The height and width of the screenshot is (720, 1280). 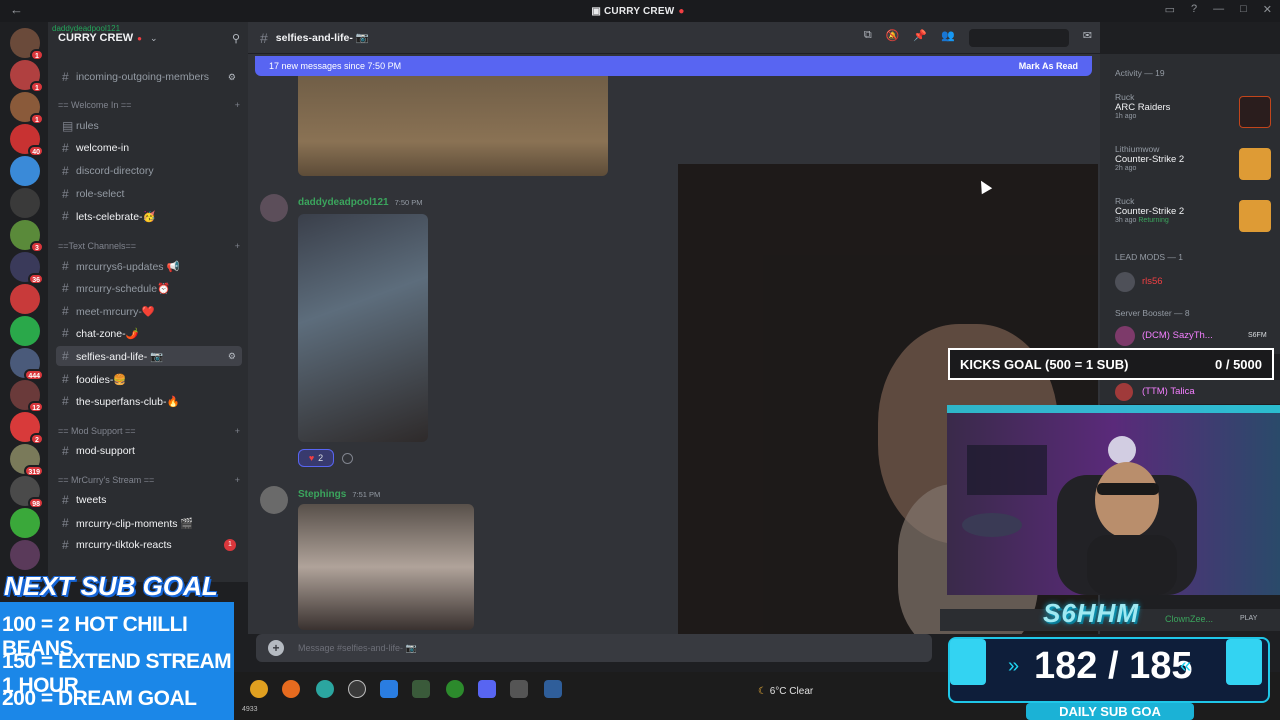 What do you see at coordinates (325, 689) in the screenshot?
I see `edge-icon` at bounding box center [325, 689].